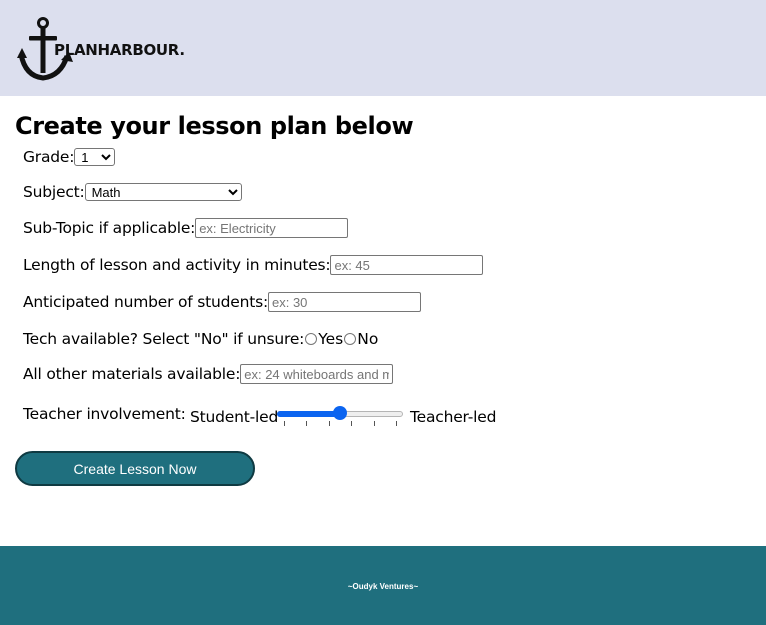  I want to click on materials-input, so click(317, 374).